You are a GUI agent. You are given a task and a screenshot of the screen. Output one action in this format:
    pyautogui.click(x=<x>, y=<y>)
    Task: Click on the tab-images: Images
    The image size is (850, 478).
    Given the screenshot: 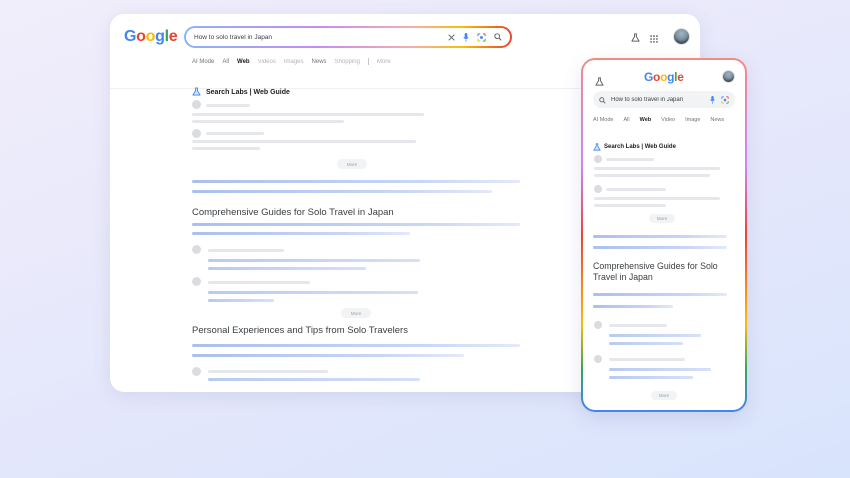 What is the action you would take?
    pyautogui.click(x=294, y=62)
    